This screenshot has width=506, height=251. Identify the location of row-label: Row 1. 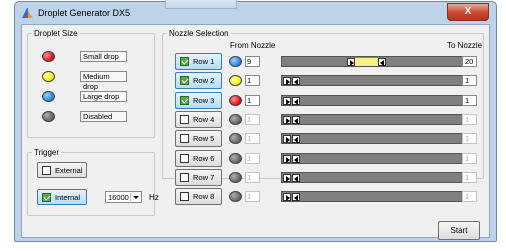
(204, 61).